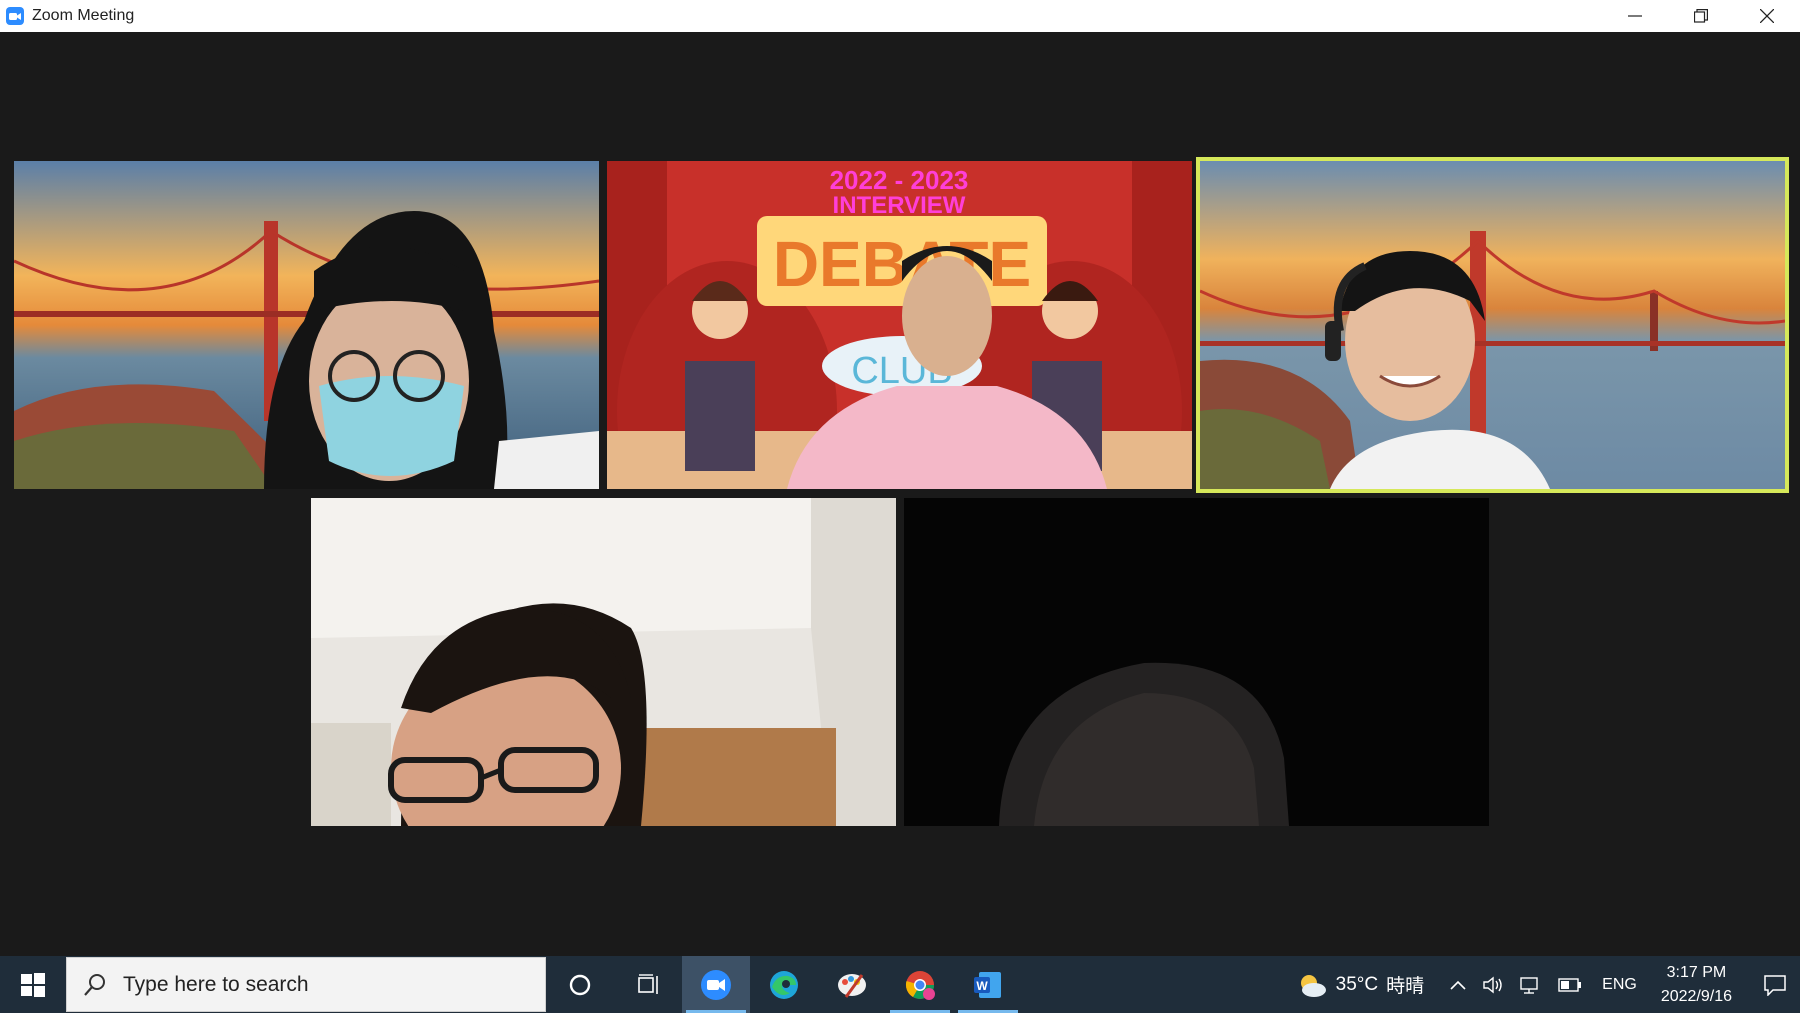 Image resolution: width=1800 pixels, height=1013 pixels. Describe the element at coordinates (1357, 984) in the screenshot. I see `weather-temp: 35°C` at that location.